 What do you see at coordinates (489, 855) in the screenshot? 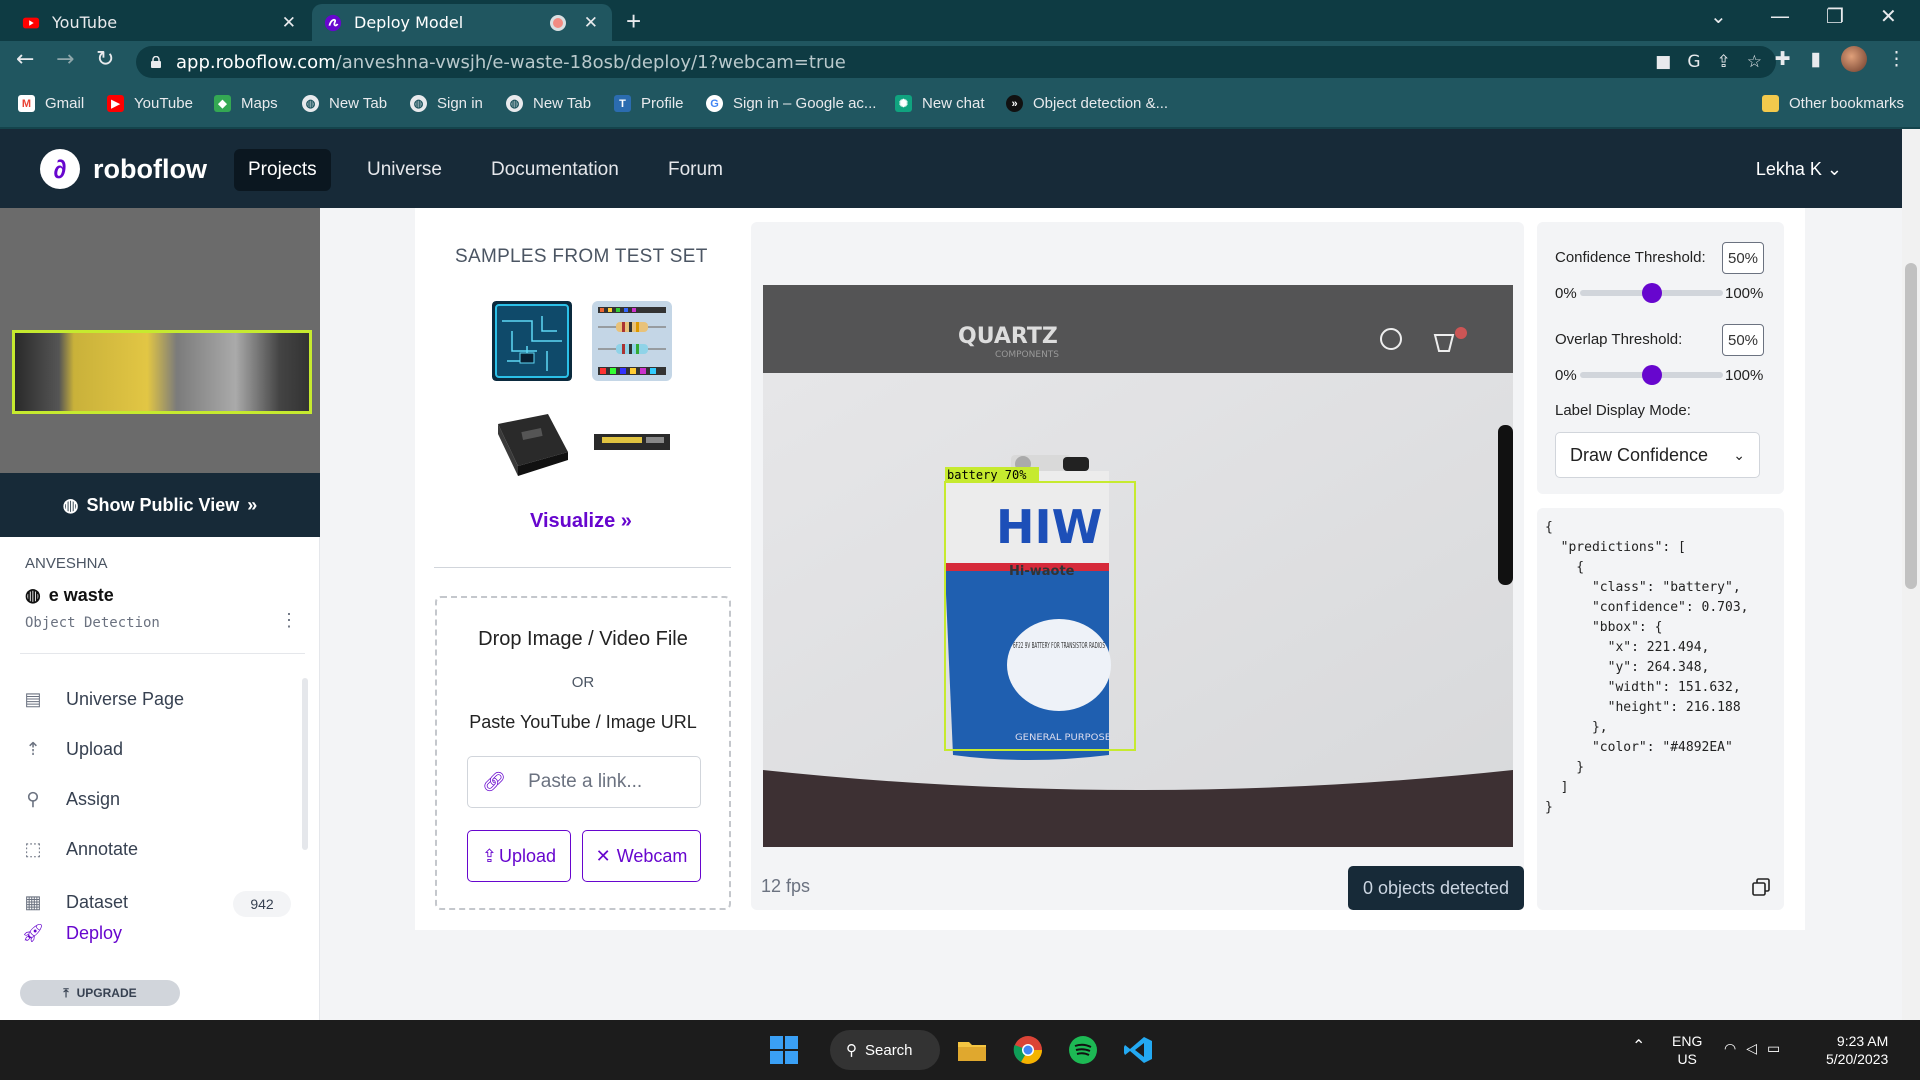
I see `upload-icon: ⇪` at bounding box center [489, 855].